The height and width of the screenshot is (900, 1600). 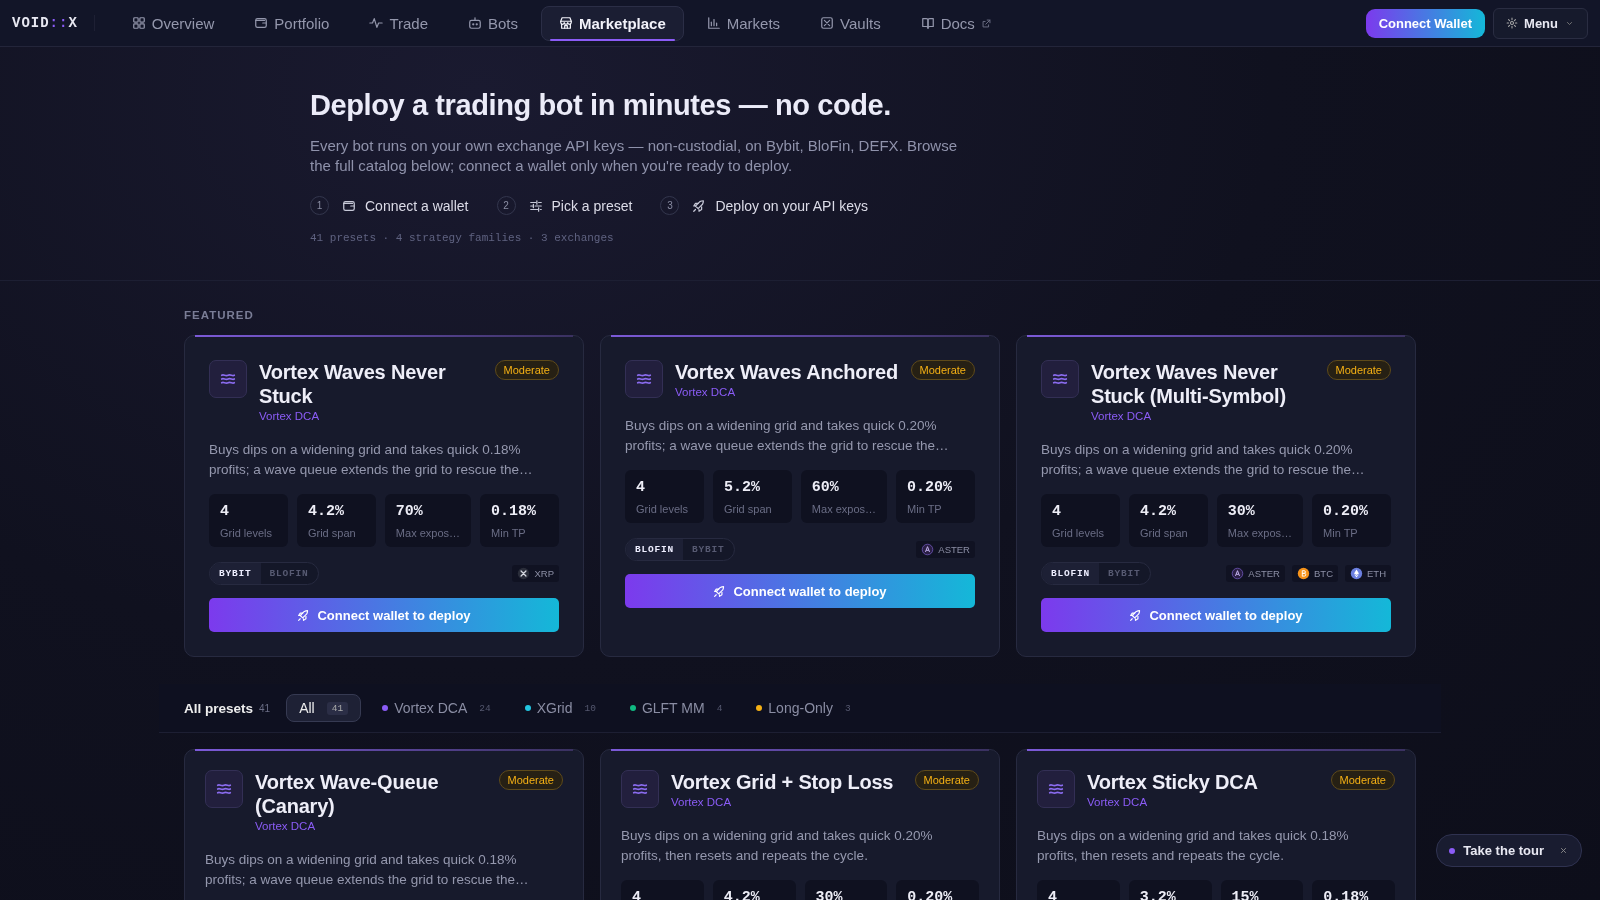 What do you see at coordinates (475, 23) in the screenshot?
I see `bot-icon` at bounding box center [475, 23].